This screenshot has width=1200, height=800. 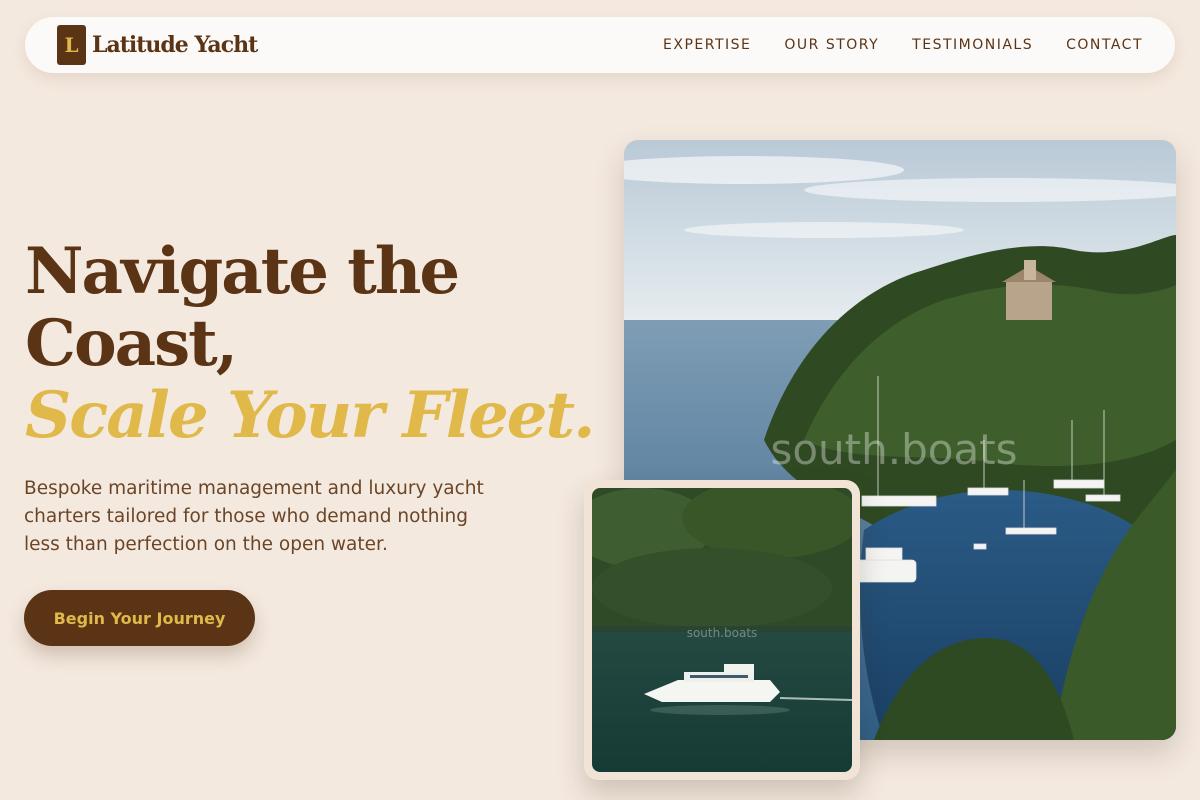 I want to click on hero-title-line1: Navigate the, so click(x=242, y=271).